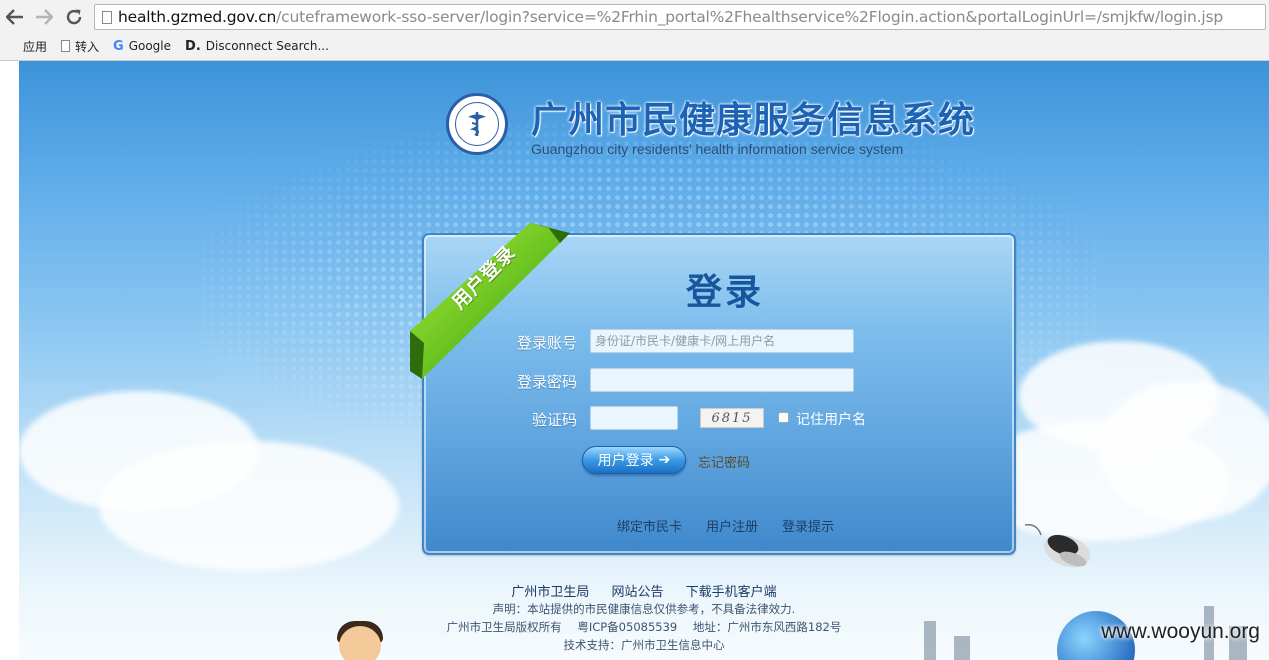  I want to click on health-bureau-logo, so click(477, 124).